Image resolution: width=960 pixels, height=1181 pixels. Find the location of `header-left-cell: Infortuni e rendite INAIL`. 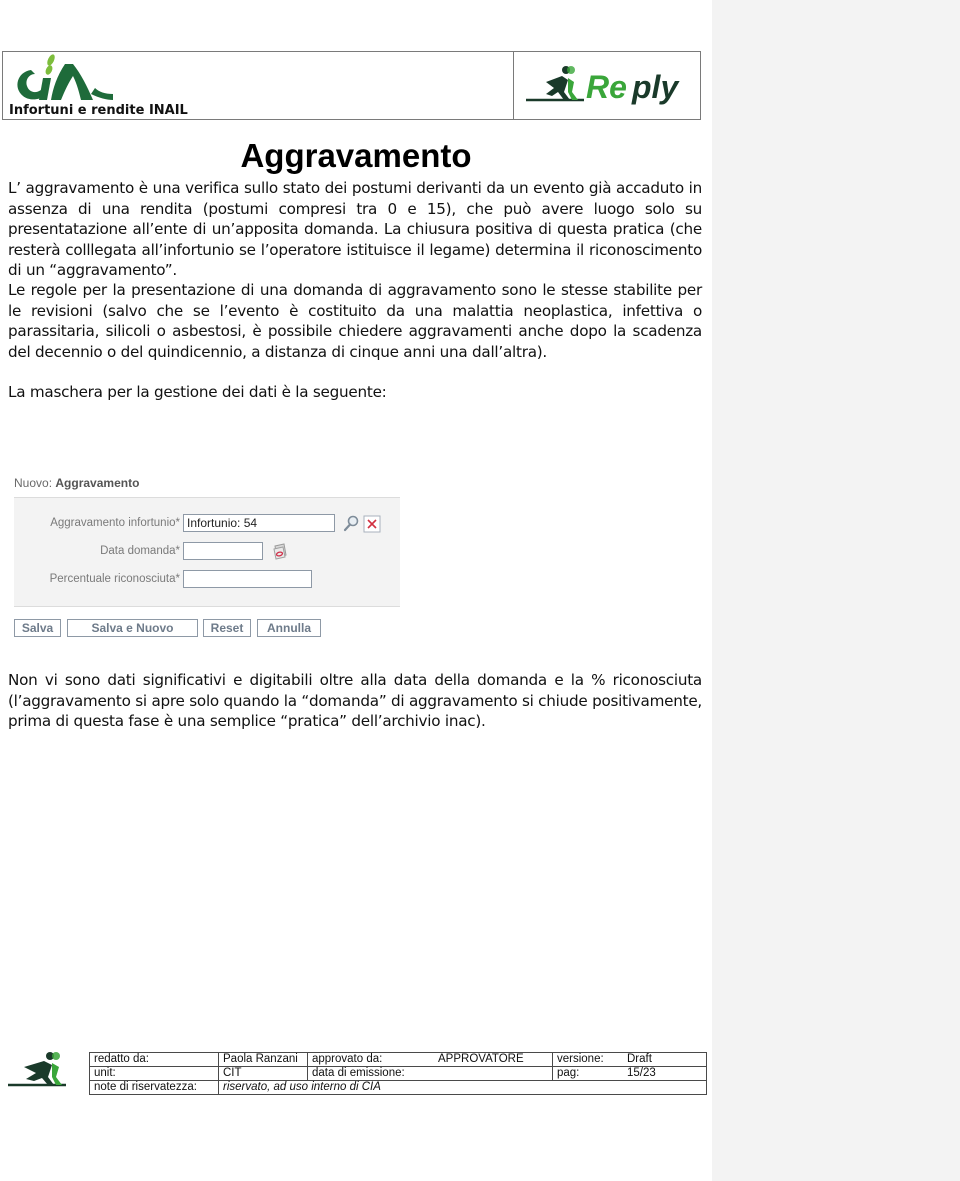

header-left-cell: Infortuni e rendite INAIL is located at coordinates (258, 85).